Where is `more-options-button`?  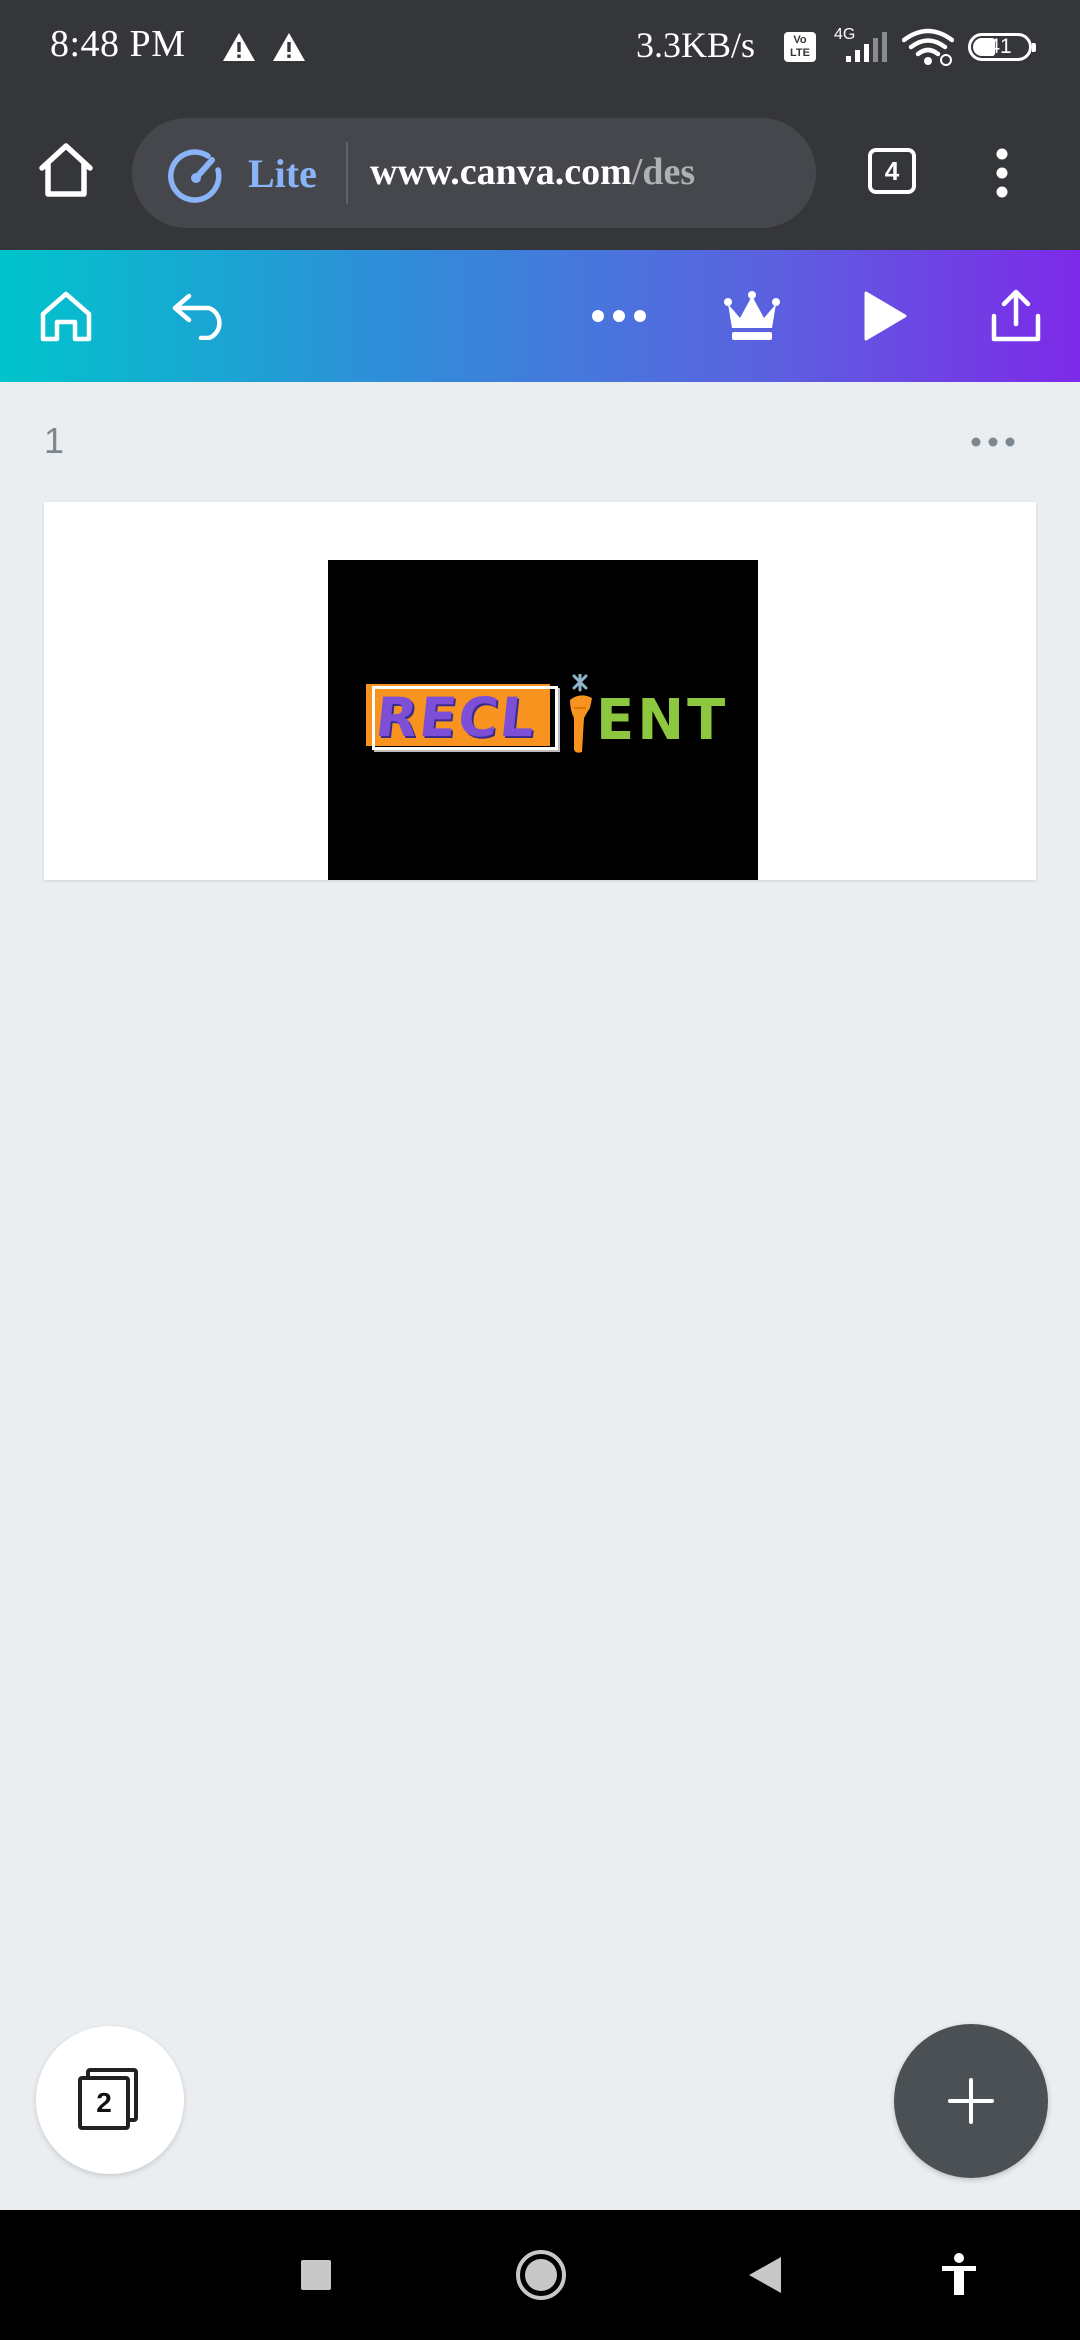 more-options-button is located at coordinates (619, 316).